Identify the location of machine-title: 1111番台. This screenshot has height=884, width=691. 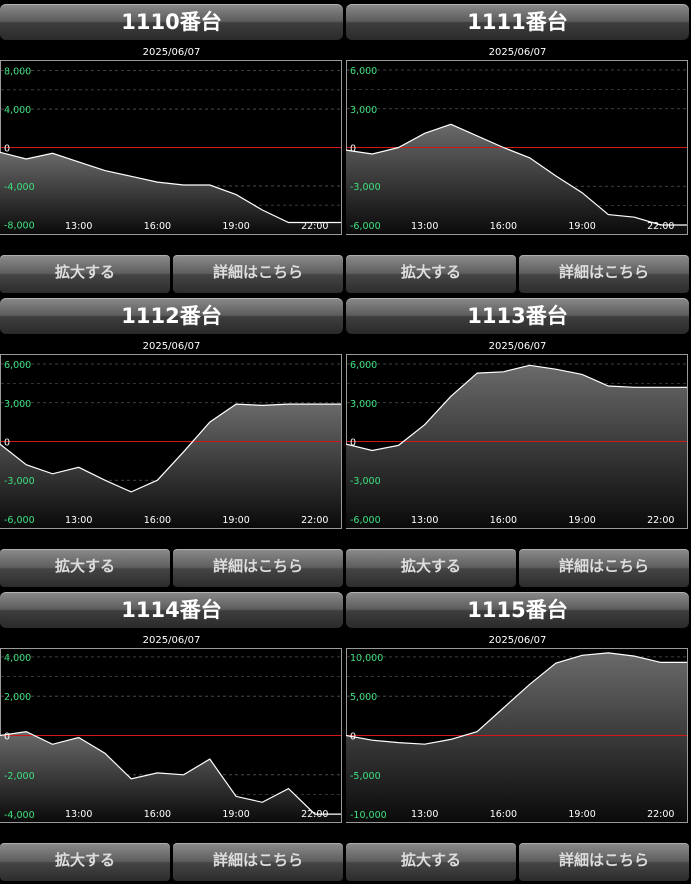
(517, 22).